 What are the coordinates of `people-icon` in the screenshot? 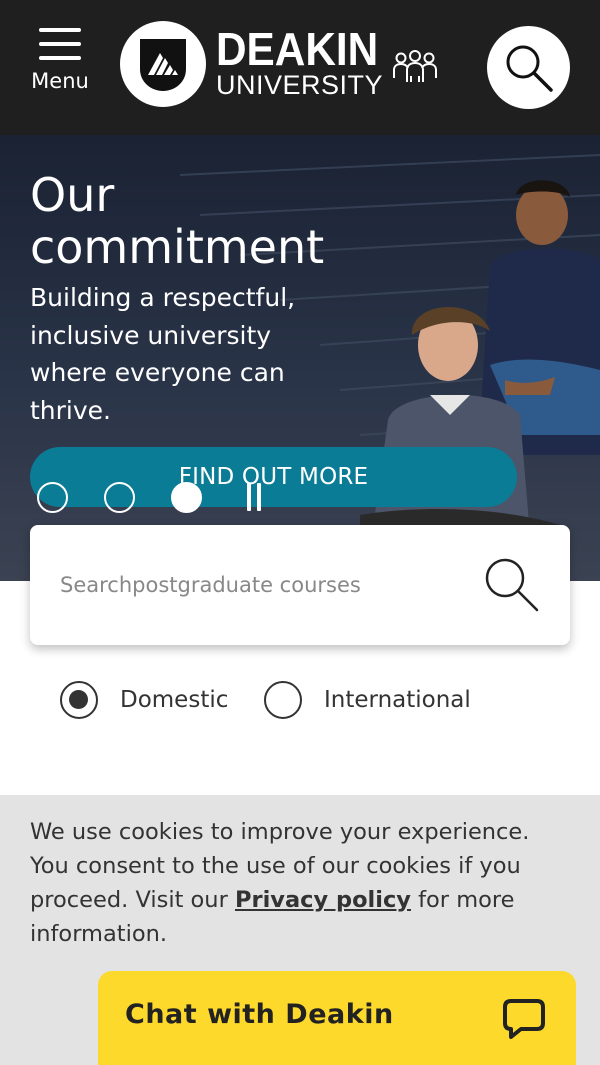 It's located at (415, 66).